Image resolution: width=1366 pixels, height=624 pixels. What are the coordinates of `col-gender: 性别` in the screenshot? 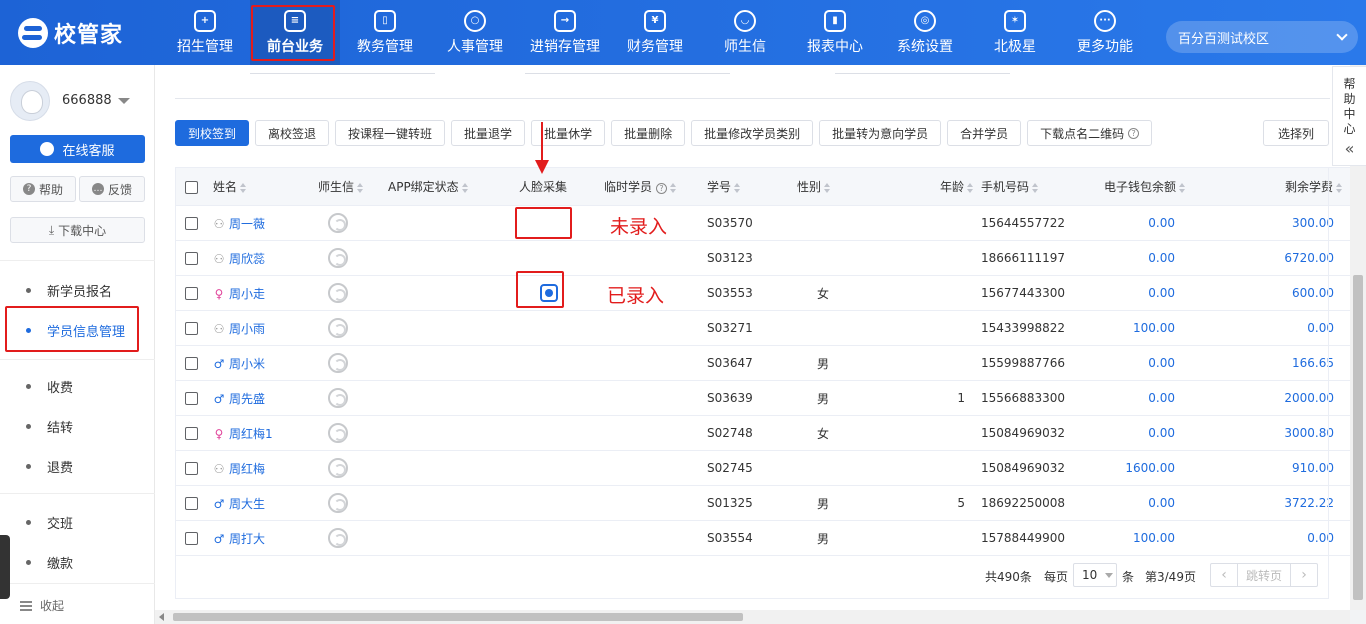 It's located at (830, 186).